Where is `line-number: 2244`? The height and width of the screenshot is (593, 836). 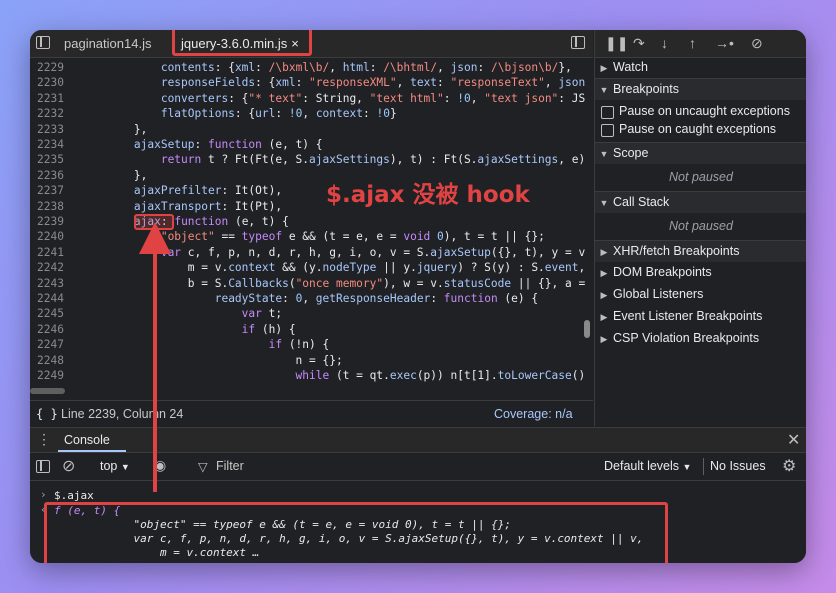
line-number: 2244 is located at coordinates (47, 298).